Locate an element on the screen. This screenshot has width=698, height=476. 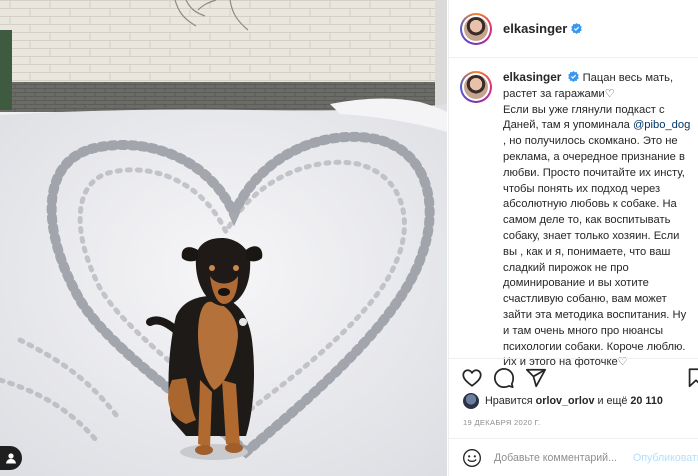
caption-line: психологии собаки. Короче люблю. is located at coordinates (594, 346).